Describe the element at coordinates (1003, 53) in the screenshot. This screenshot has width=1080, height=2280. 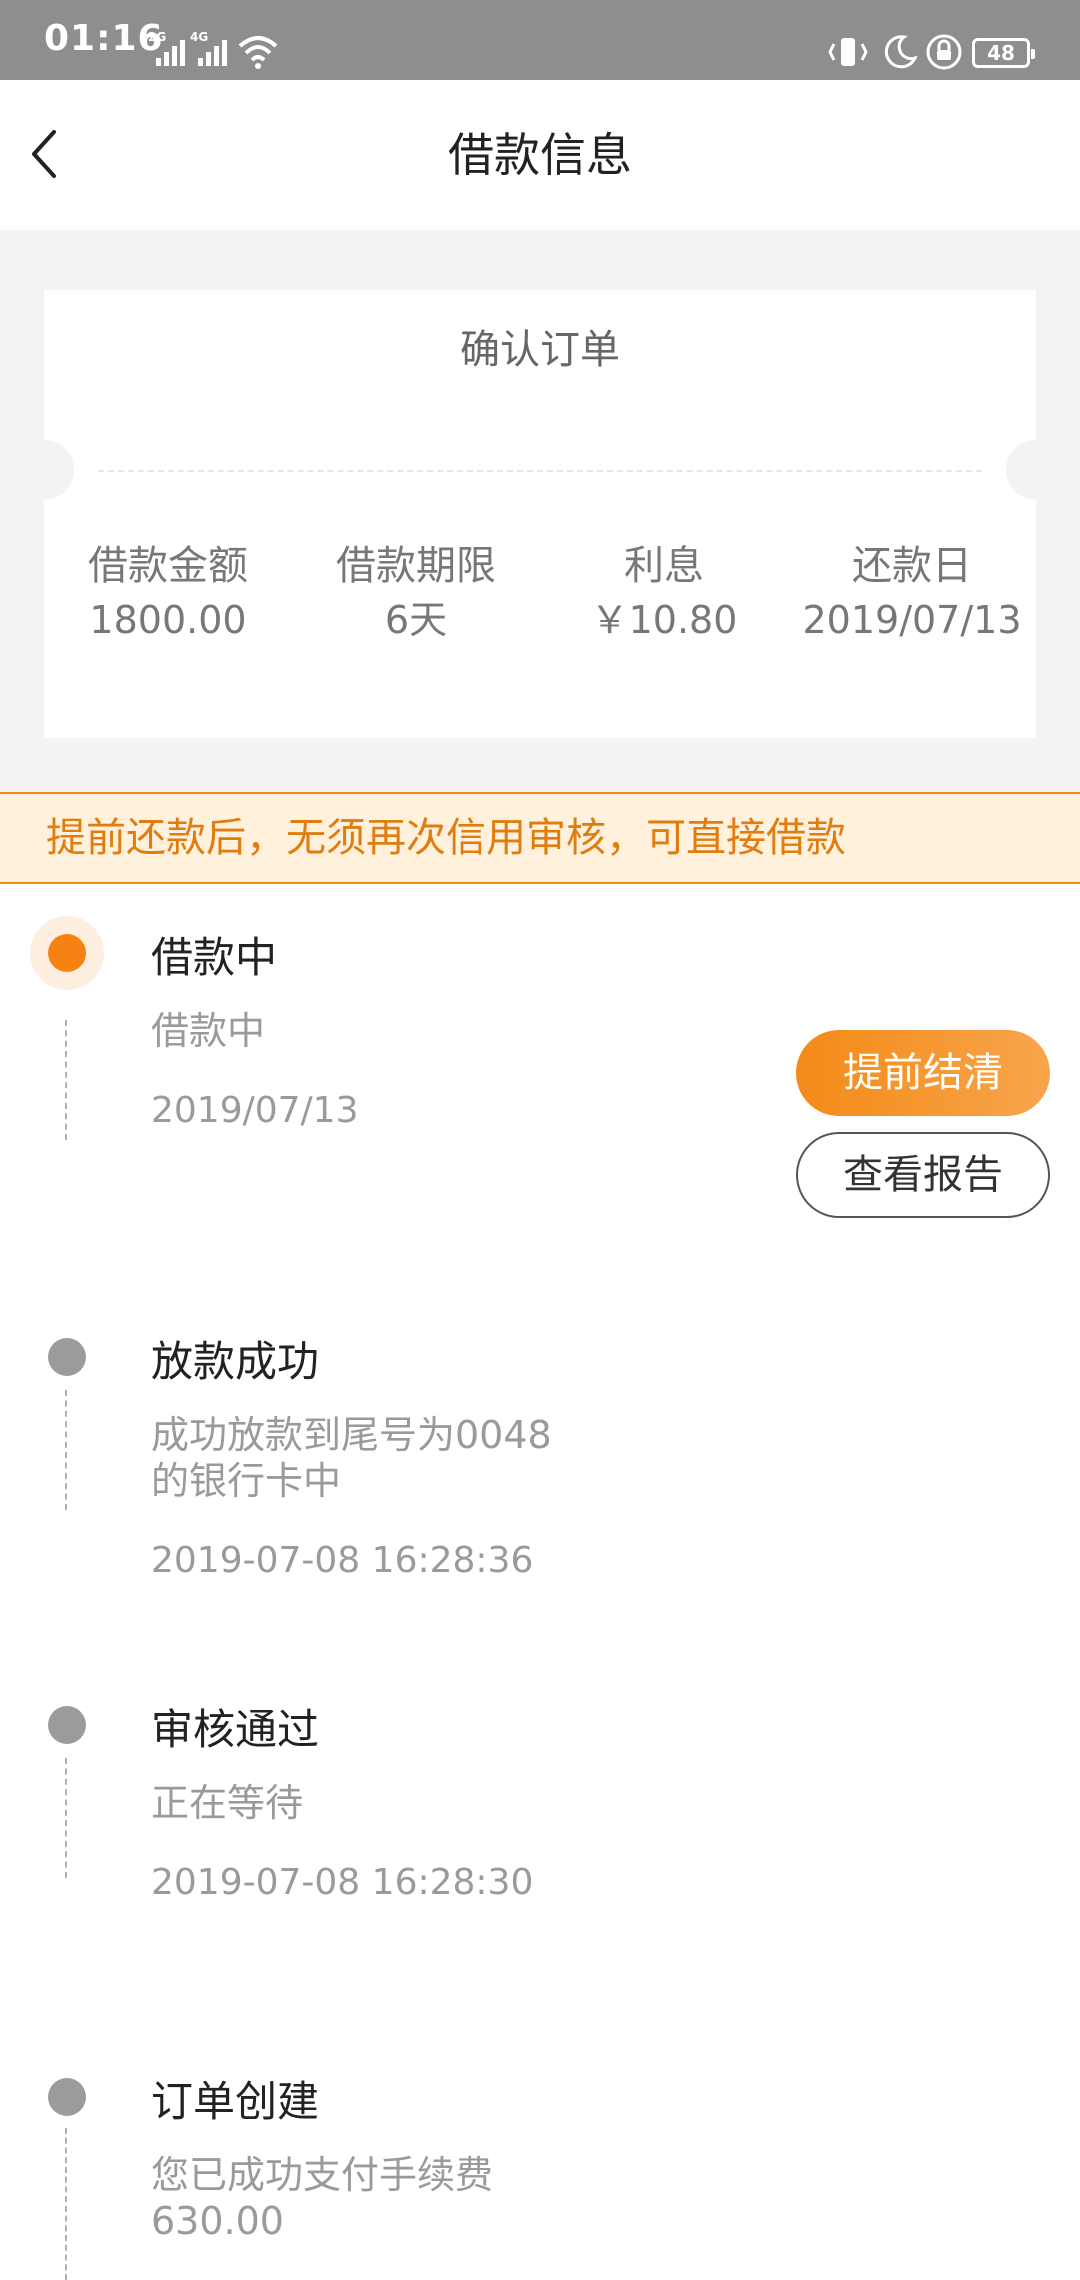
I see `battery-icon: 48` at that location.